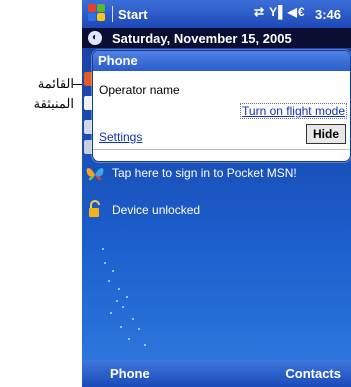  What do you see at coordinates (313, 373) in the screenshot?
I see `contacts-softkey: Contacts` at bounding box center [313, 373].